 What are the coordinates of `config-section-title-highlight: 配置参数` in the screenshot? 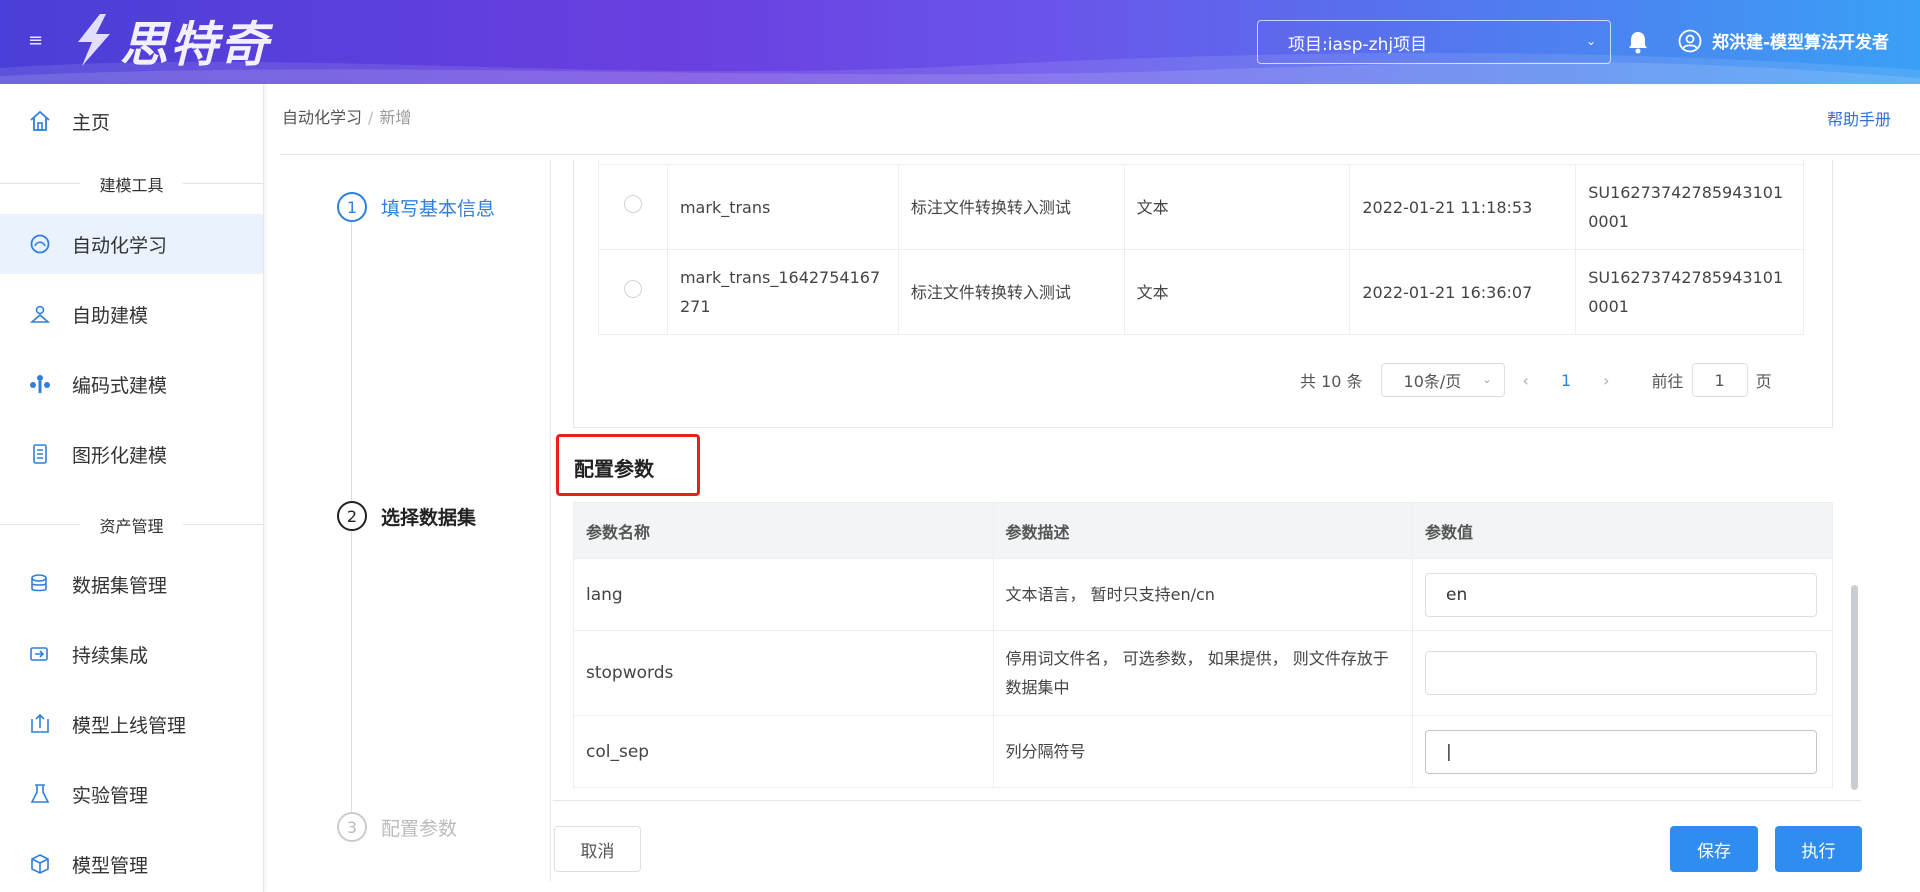 It's located at (628, 465).